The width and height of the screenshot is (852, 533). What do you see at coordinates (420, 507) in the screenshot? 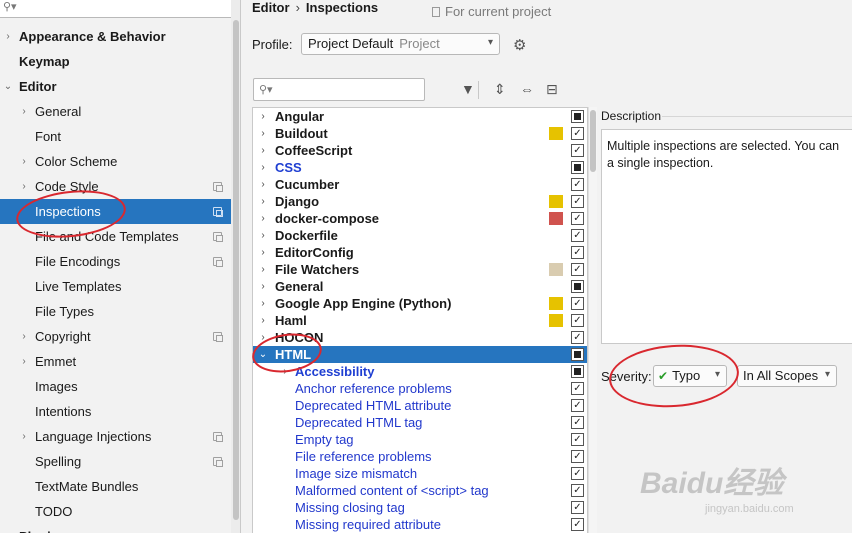
I see `inspection-item: Missing closing tag ✓` at bounding box center [420, 507].